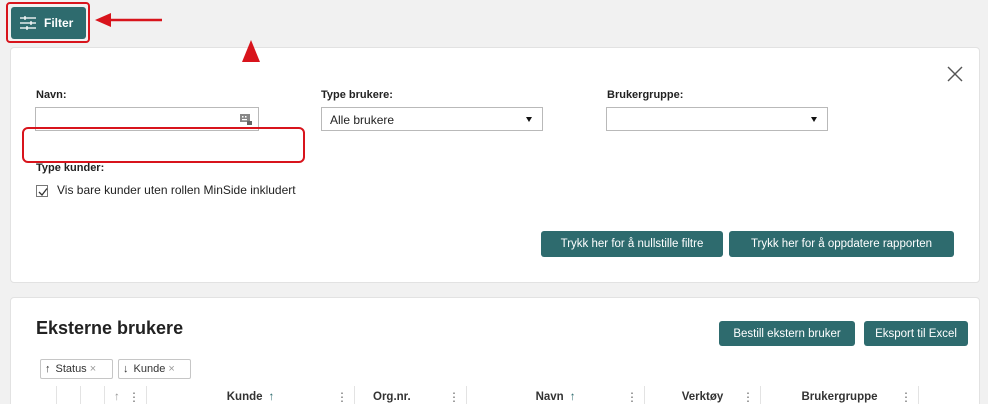 The height and width of the screenshot is (404, 988). Describe the element at coordinates (357, 95) in the screenshot. I see `user-type-label: Type brukere:` at that location.